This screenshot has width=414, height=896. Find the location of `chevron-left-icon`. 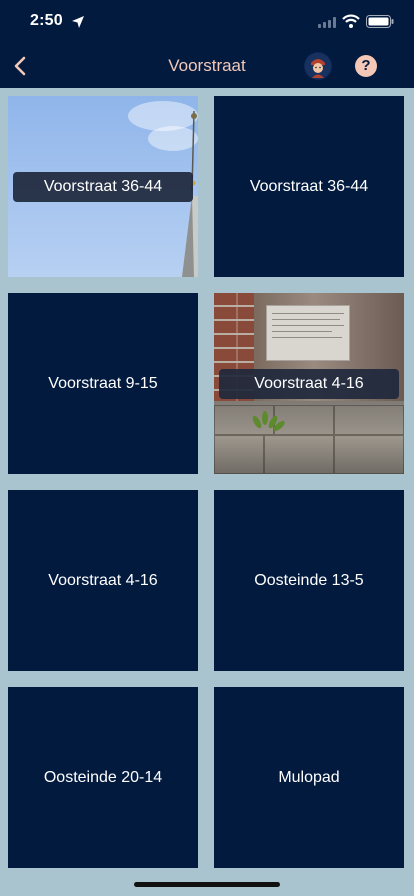

chevron-left-icon is located at coordinates (20, 66).